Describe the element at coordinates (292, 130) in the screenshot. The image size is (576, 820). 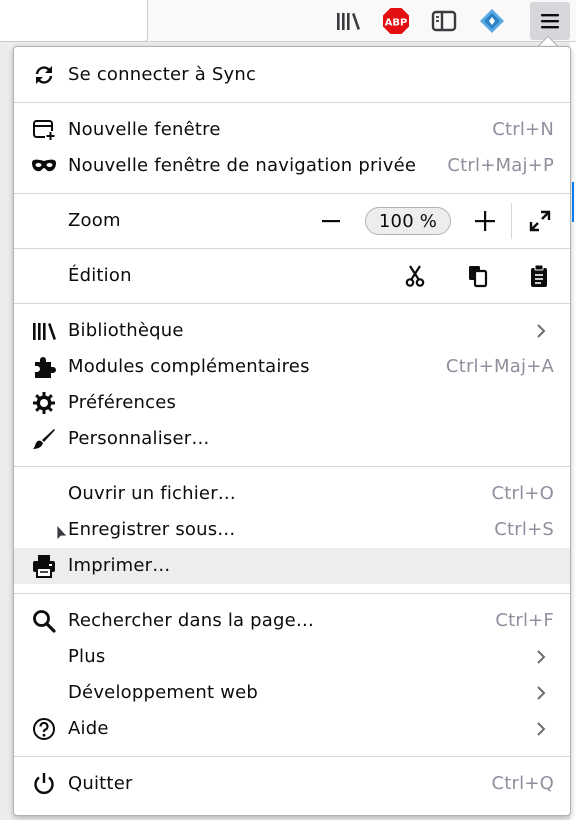
I see `menu-item-new-window: Nouvelle fenêtre Ctrl+N` at that location.